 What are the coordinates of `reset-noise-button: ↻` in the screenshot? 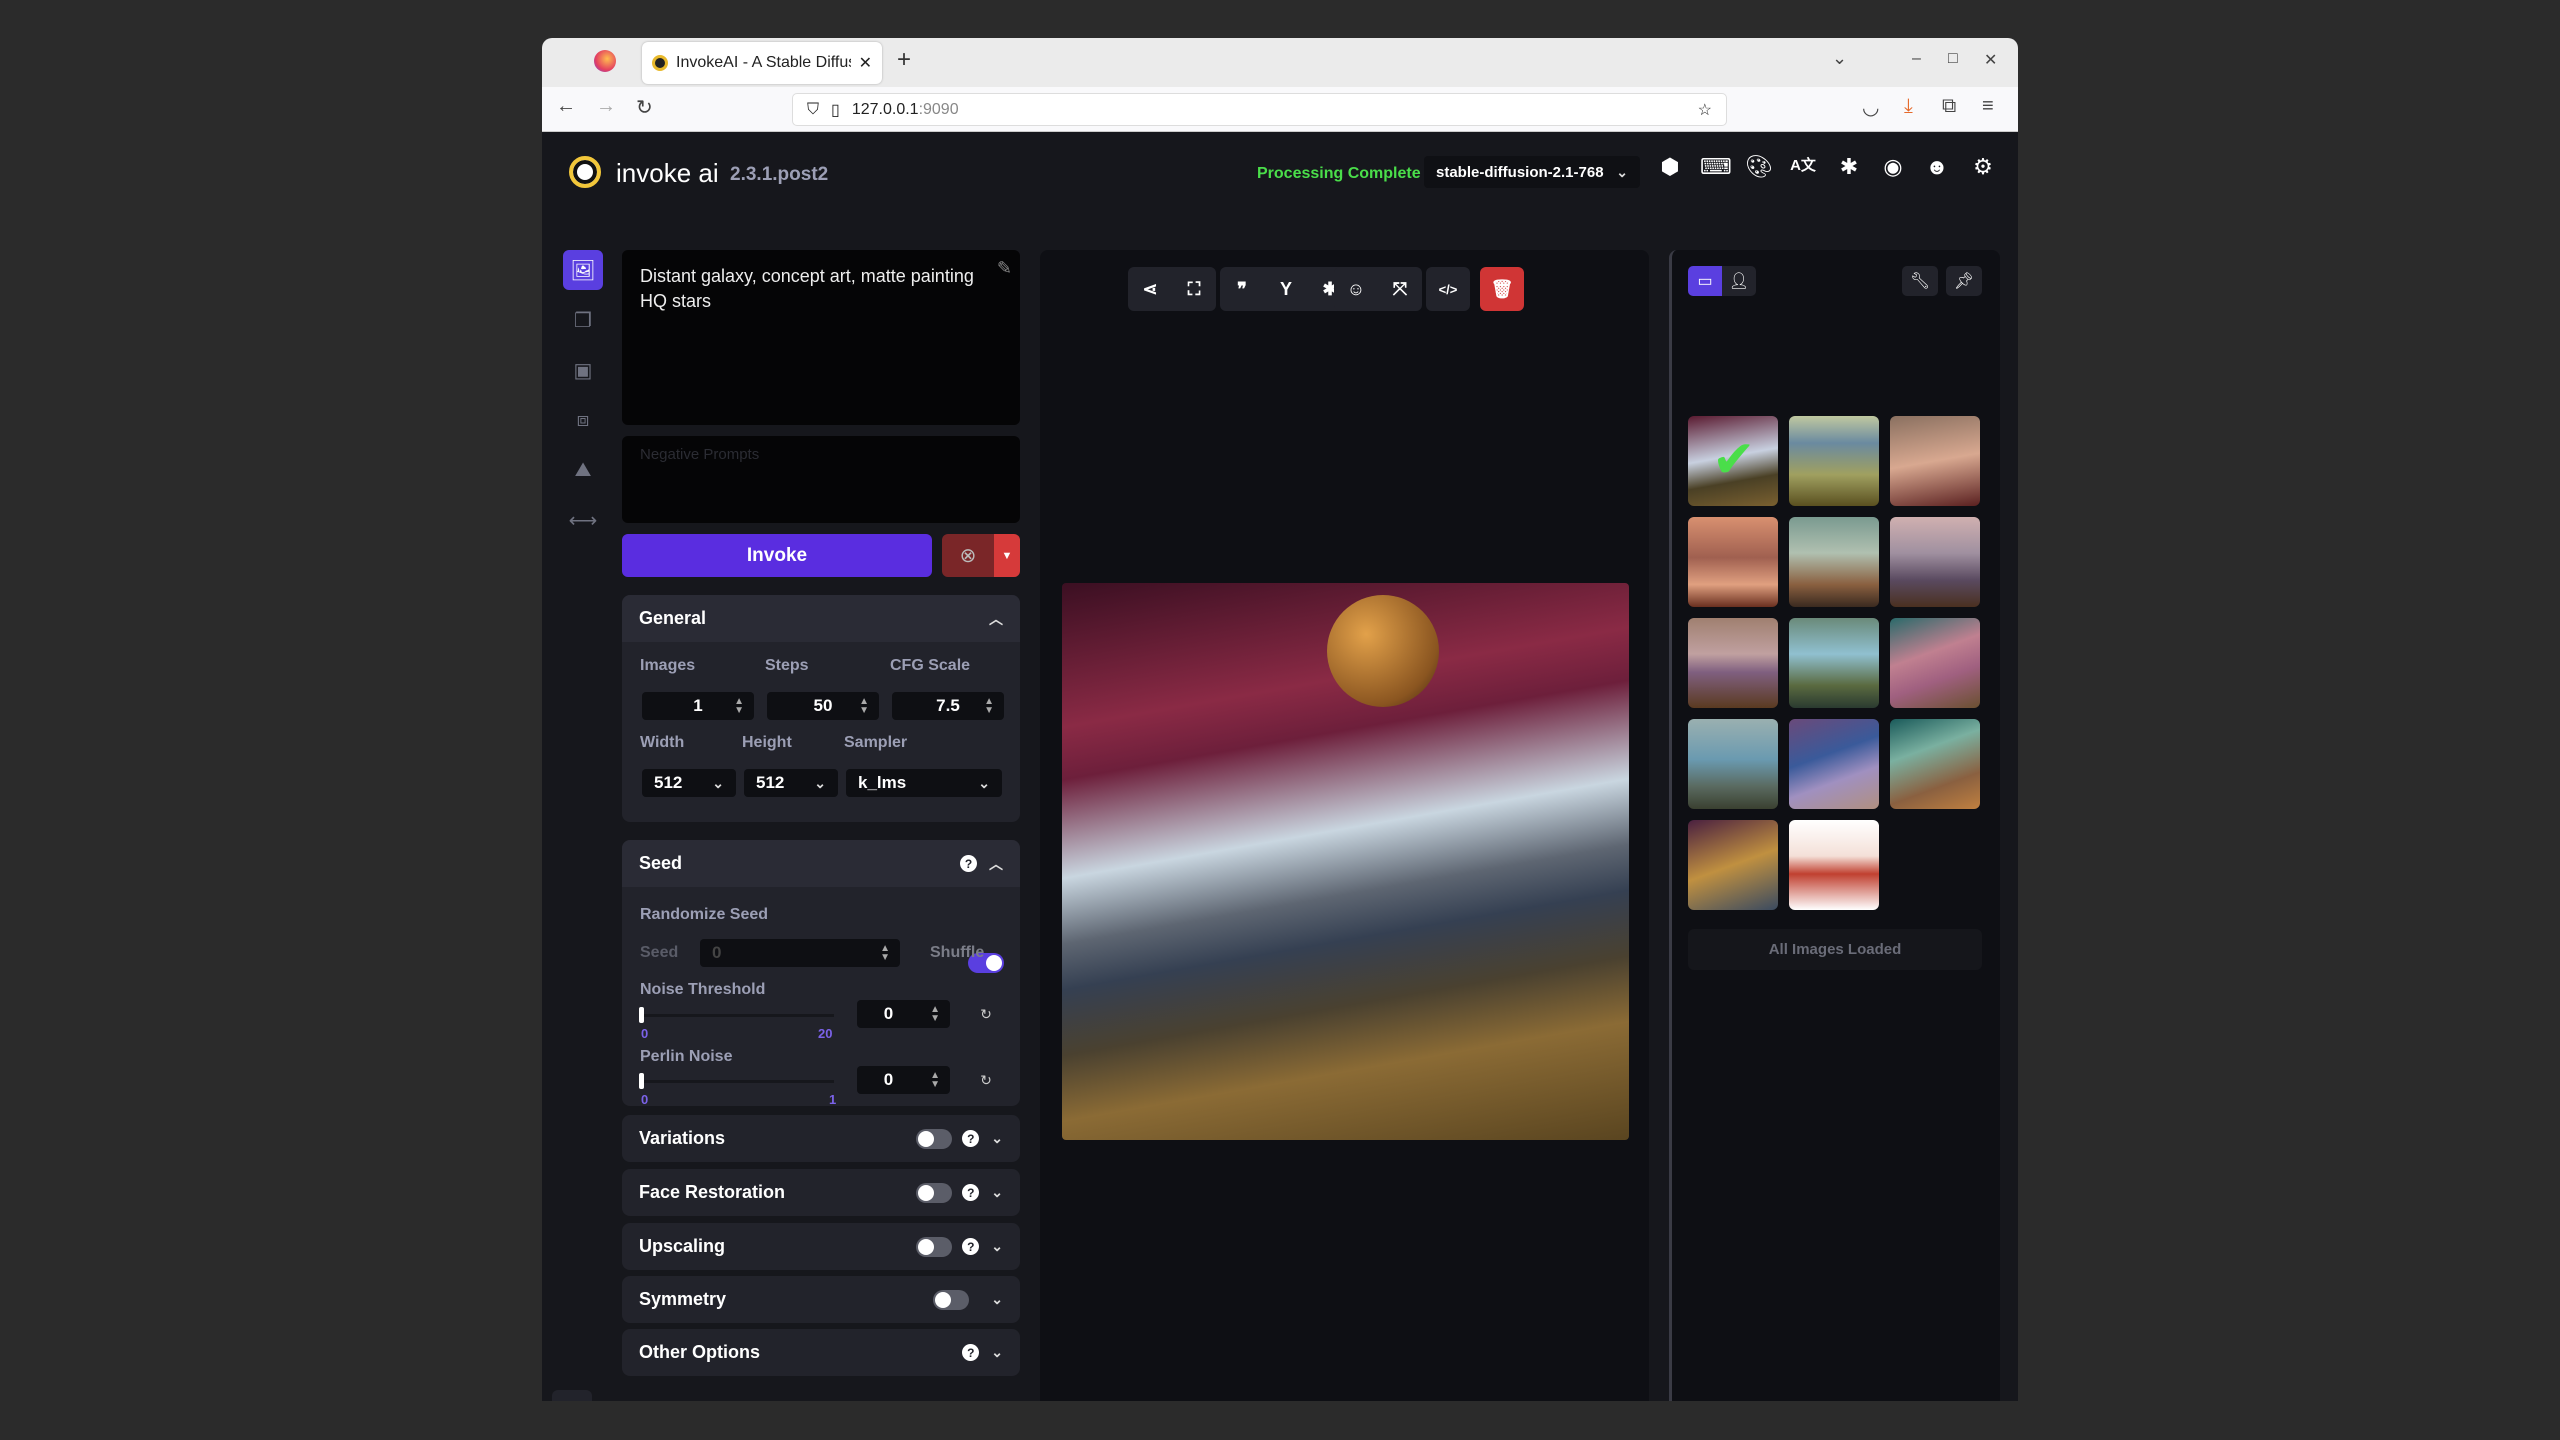 It's located at (986, 1014).